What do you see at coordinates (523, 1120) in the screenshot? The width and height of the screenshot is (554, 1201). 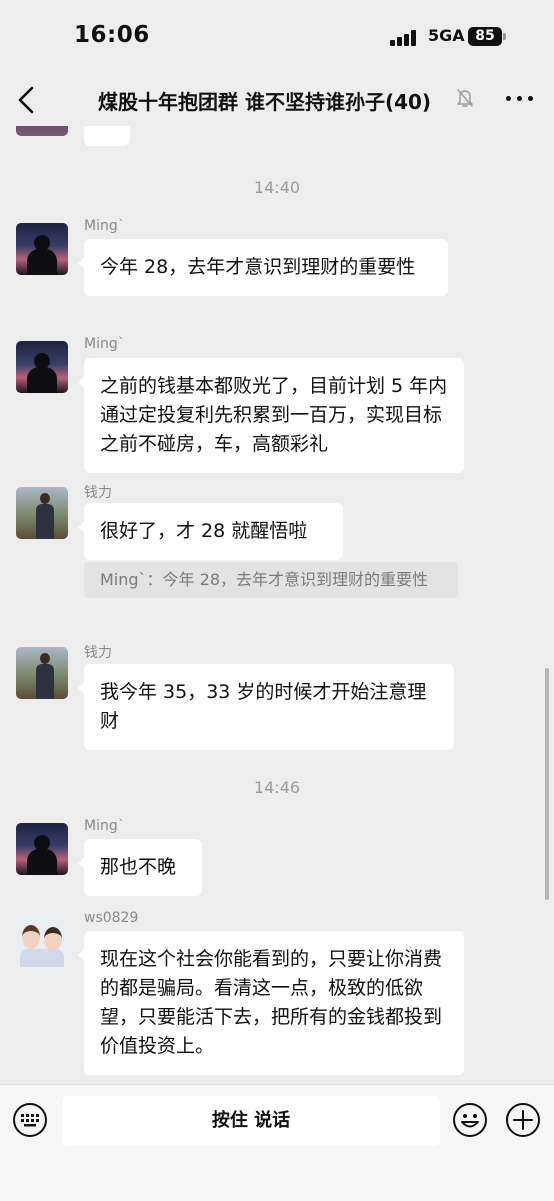 I see `plus-circle-icon` at bounding box center [523, 1120].